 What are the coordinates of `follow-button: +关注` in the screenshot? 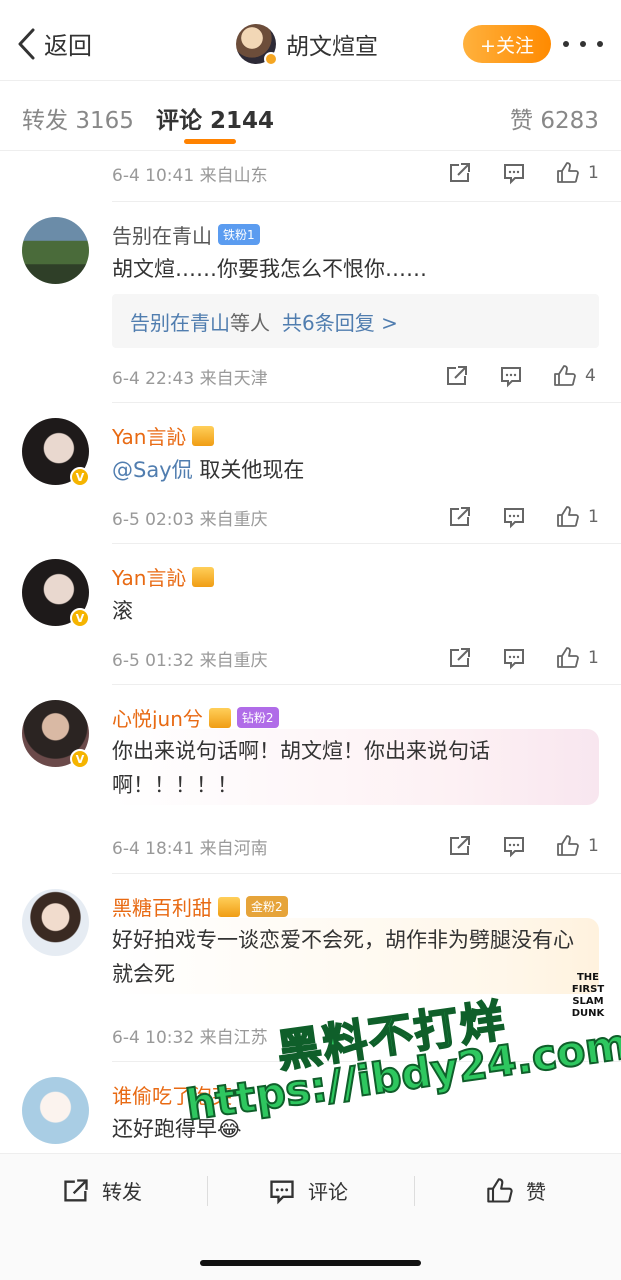 It's located at (507, 44).